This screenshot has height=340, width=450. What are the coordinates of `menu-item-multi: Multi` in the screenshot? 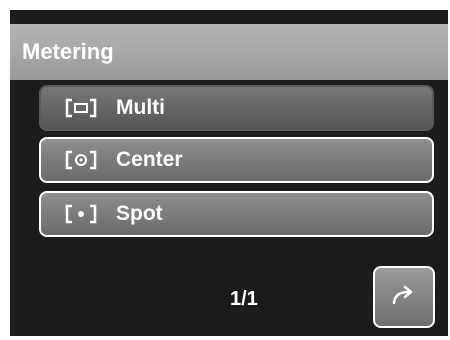 It's located at (236, 108).